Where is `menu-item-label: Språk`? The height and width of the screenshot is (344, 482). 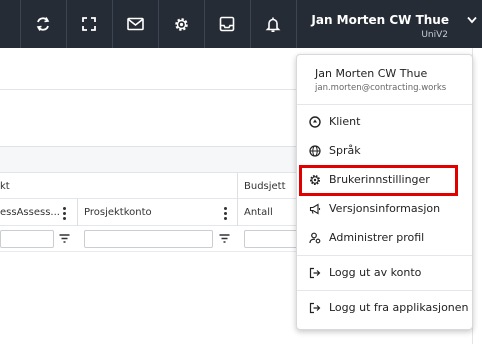 menu-item-label: Språk is located at coordinates (345, 150).